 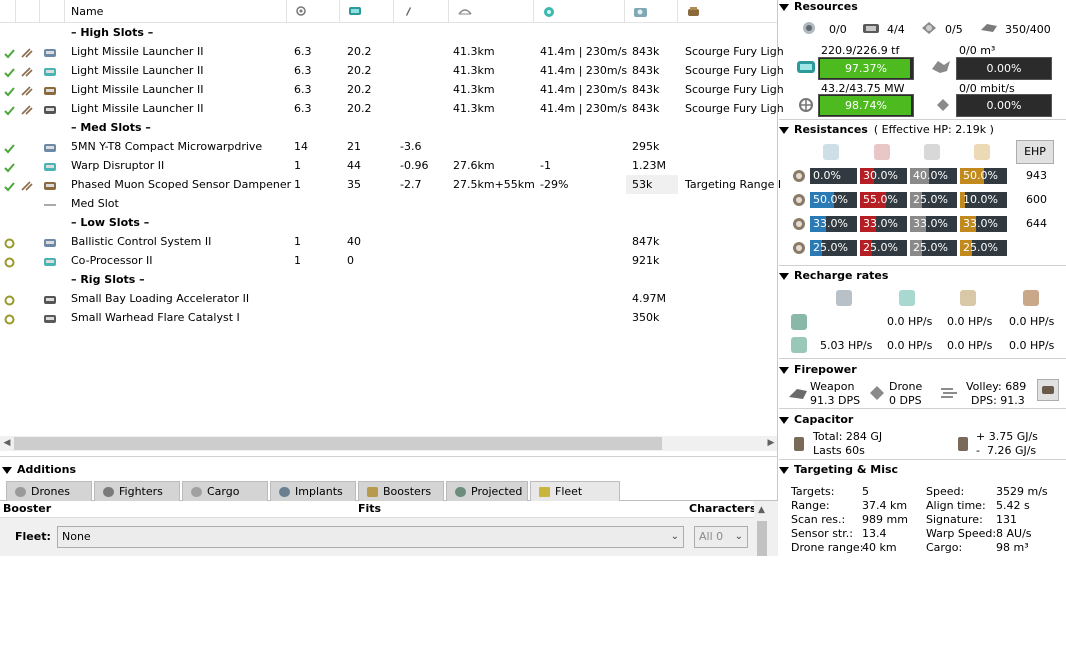 I want to click on col-range, so click(x=491, y=11).